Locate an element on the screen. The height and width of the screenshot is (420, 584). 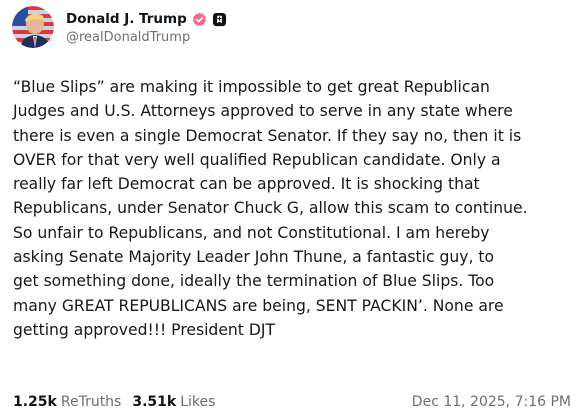
retruths-label: ReTruths is located at coordinates (91, 402).